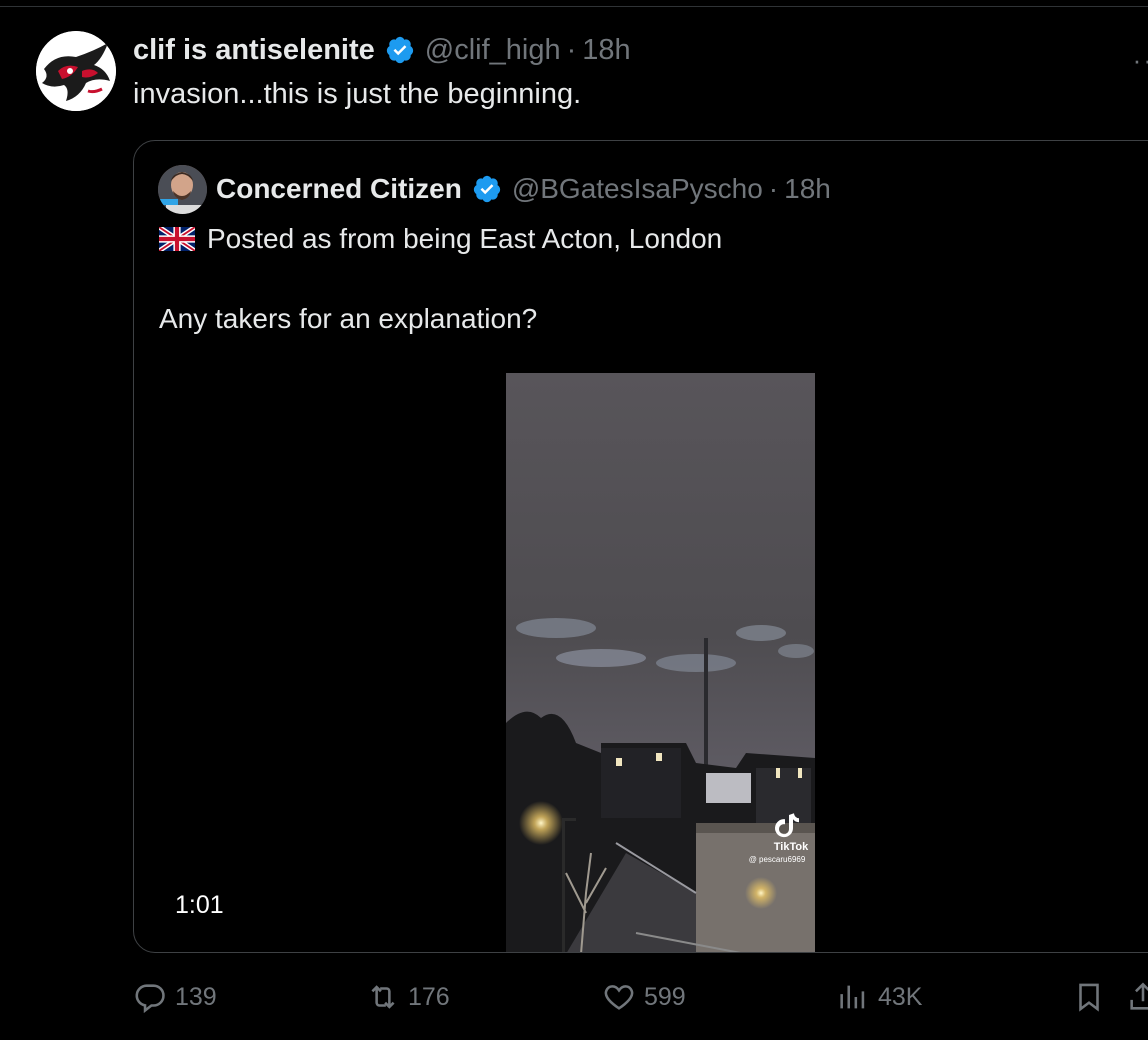 The height and width of the screenshot is (1040, 1148). What do you see at coordinates (807, 189) in the screenshot?
I see `quoted-tweet-time: 18h` at bounding box center [807, 189].